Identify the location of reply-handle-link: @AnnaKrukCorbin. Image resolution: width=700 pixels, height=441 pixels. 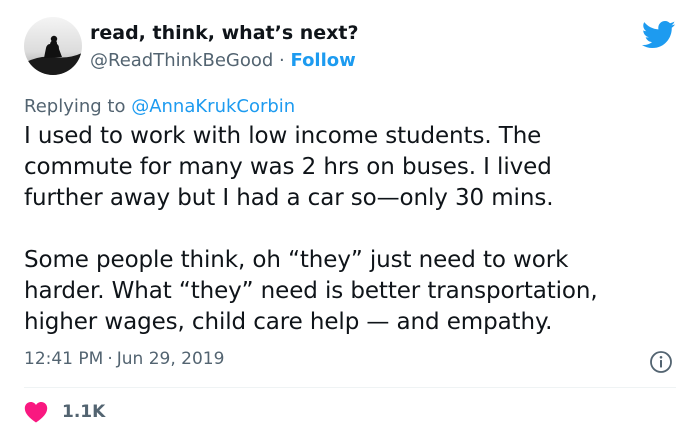
(213, 106).